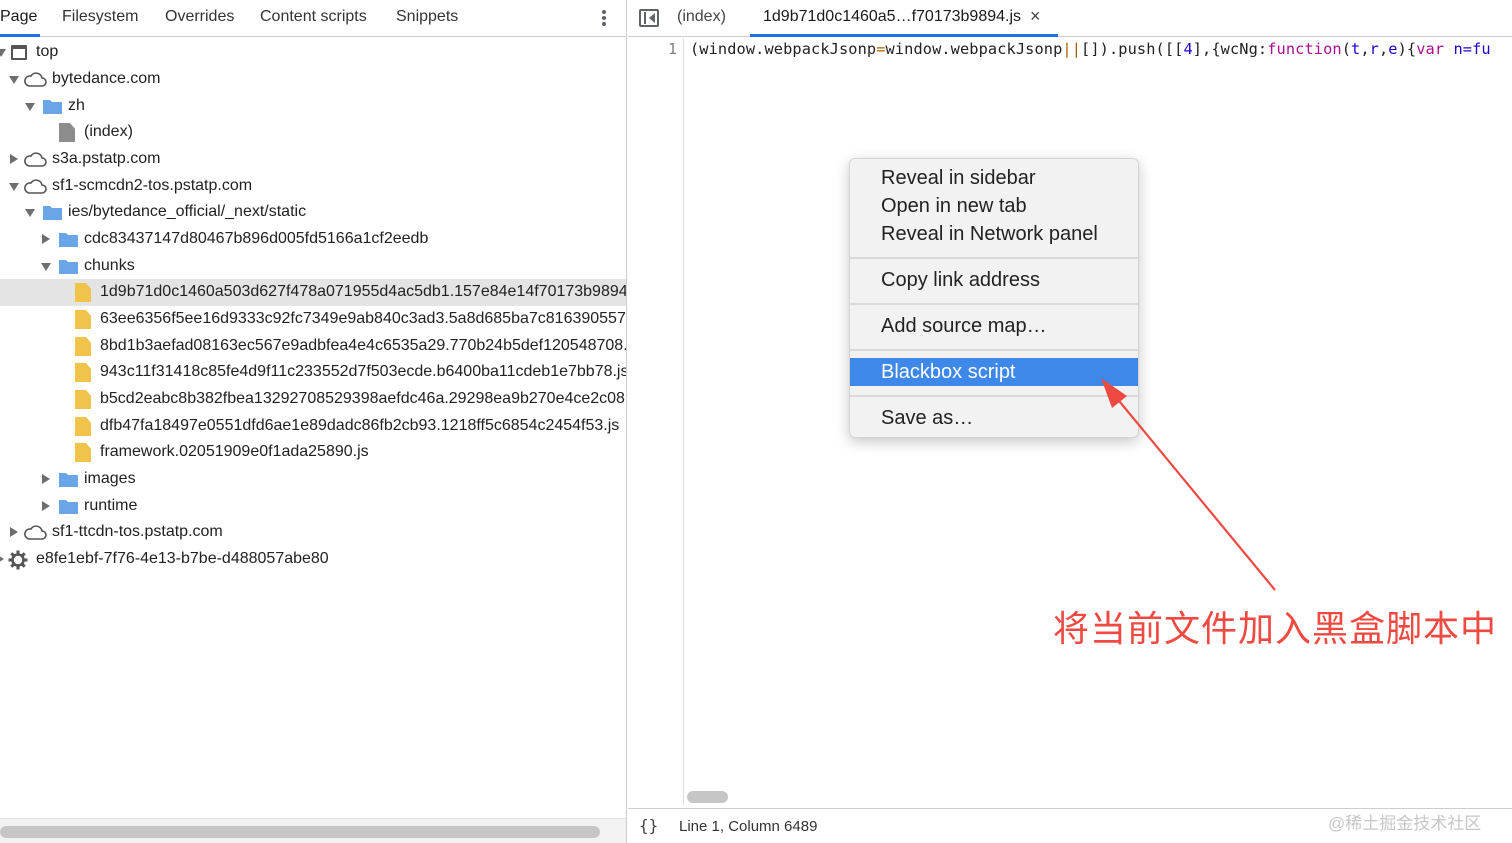 The height and width of the screenshot is (843, 1512). I want to click on tree-item-file: (index), so click(313, 132).